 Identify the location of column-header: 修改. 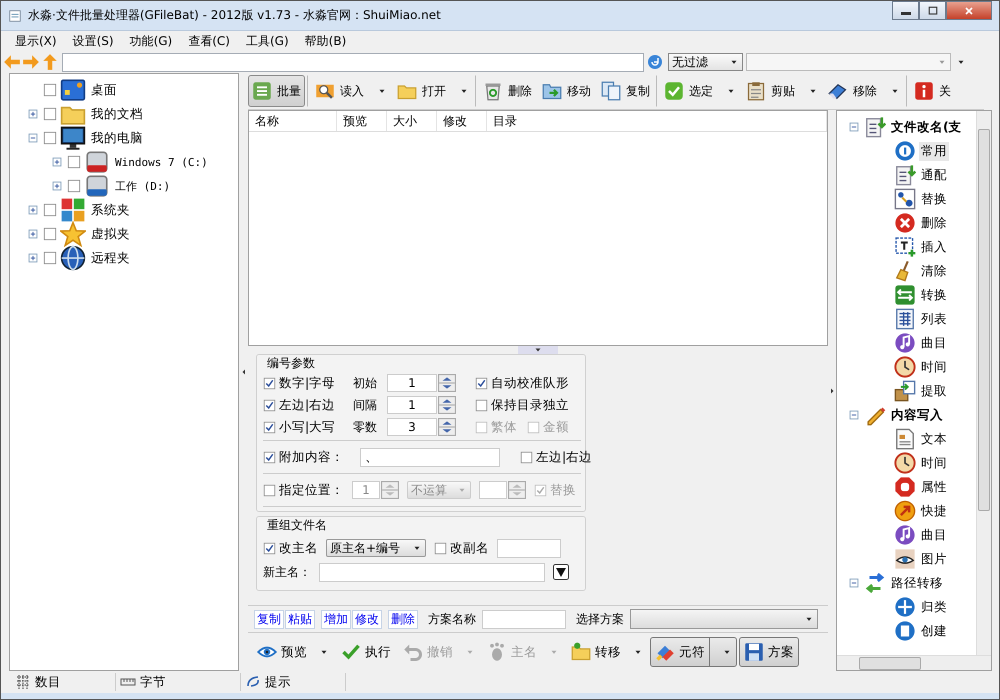
(462, 121).